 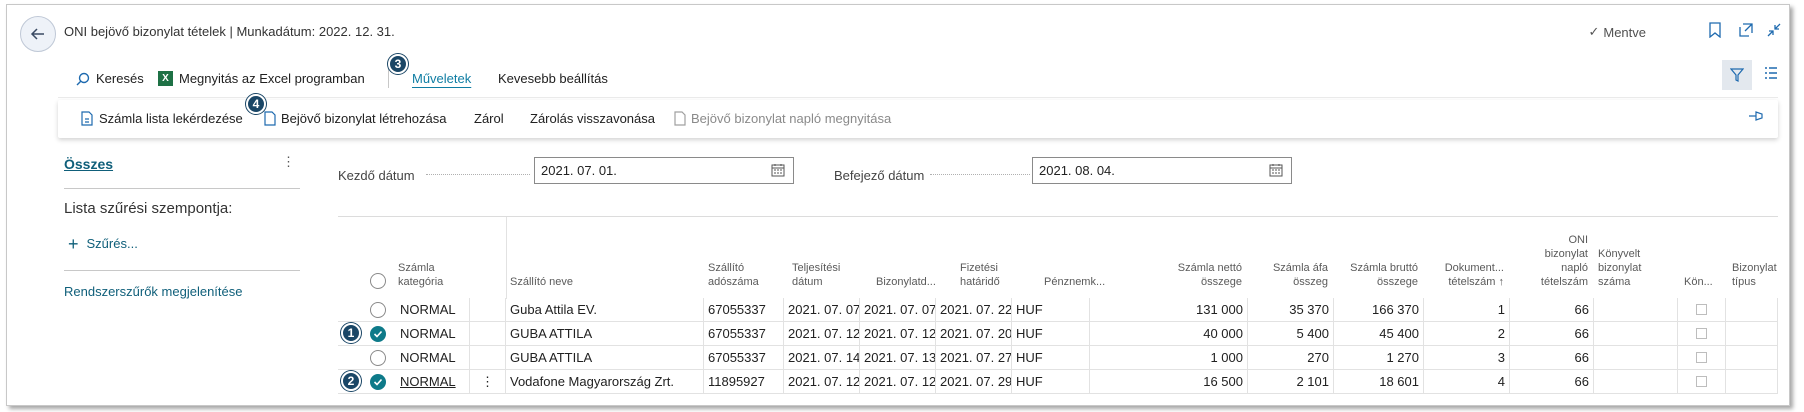 What do you see at coordinates (261, 78) in the screenshot?
I see `open-in-excel-button: X Megnyitás az Excel programban` at bounding box center [261, 78].